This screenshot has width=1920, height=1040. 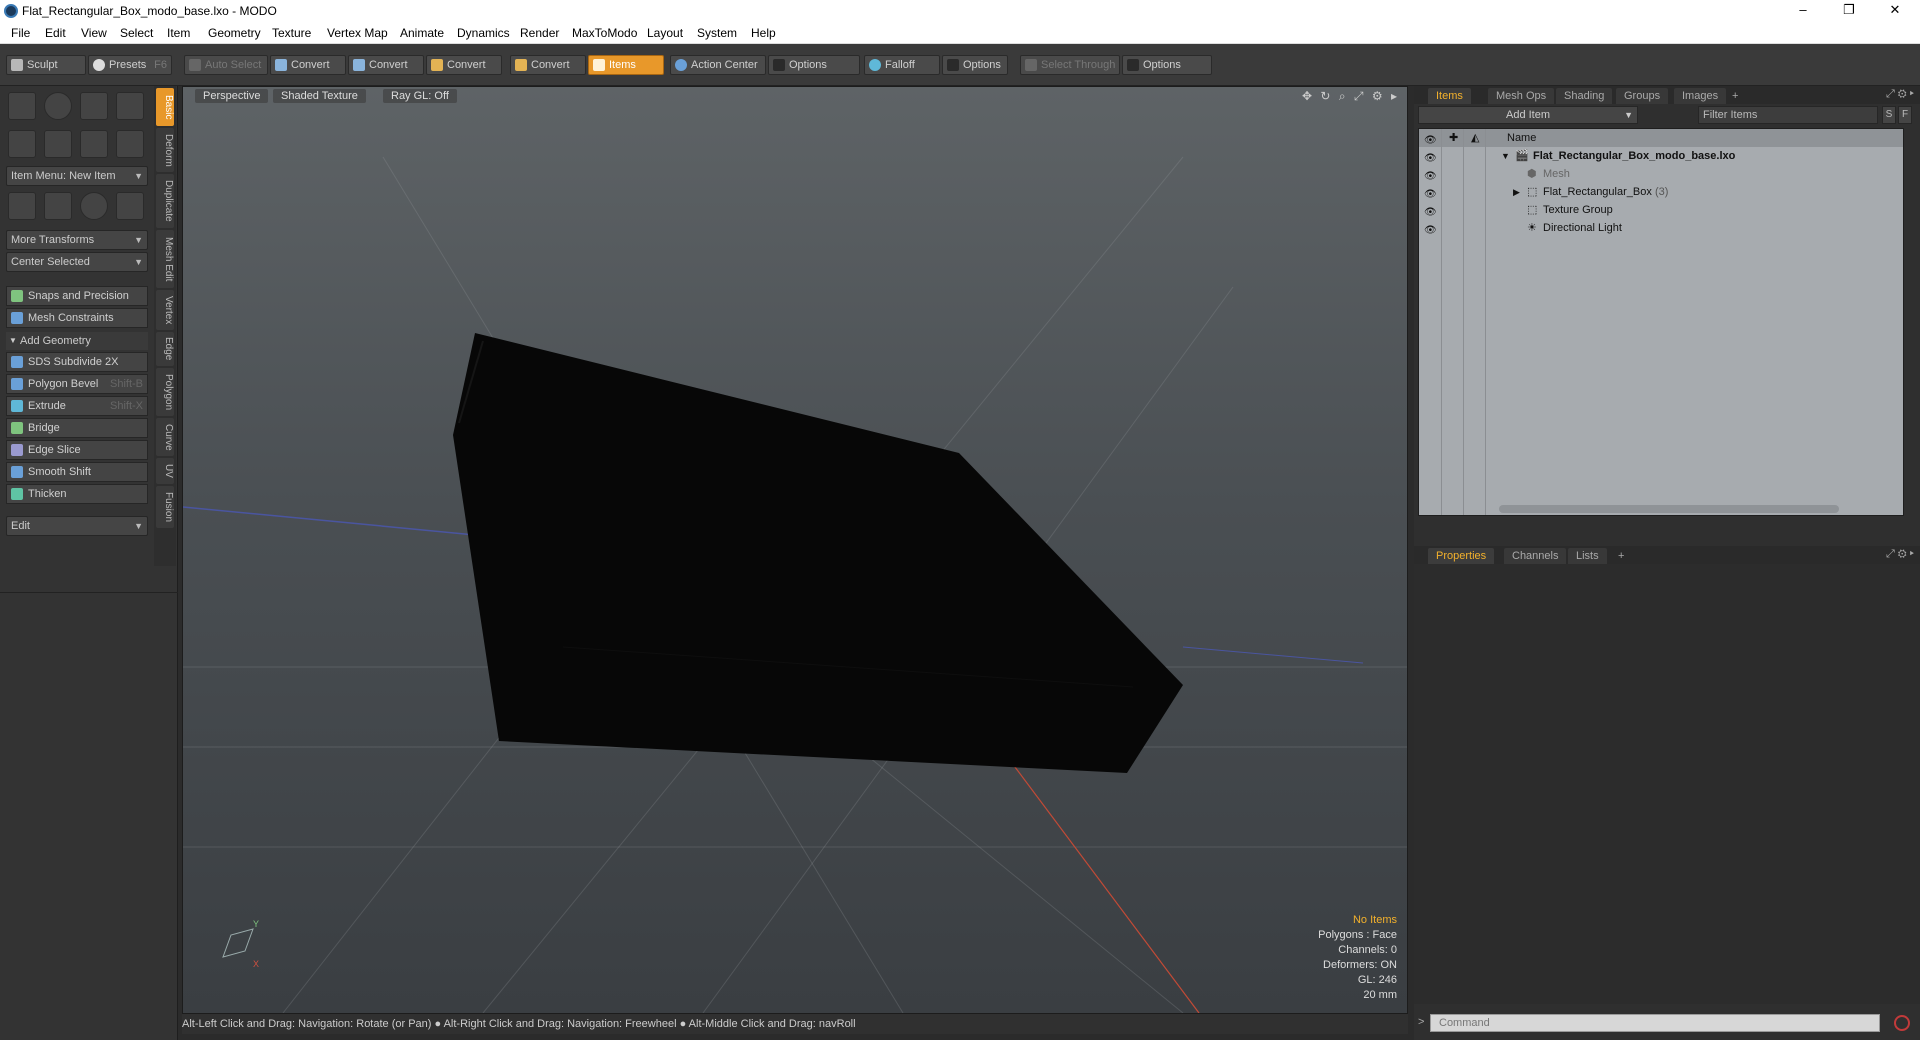 I want to click on extrude-button: Extrude Shift-X, so click(x=77, y=406).